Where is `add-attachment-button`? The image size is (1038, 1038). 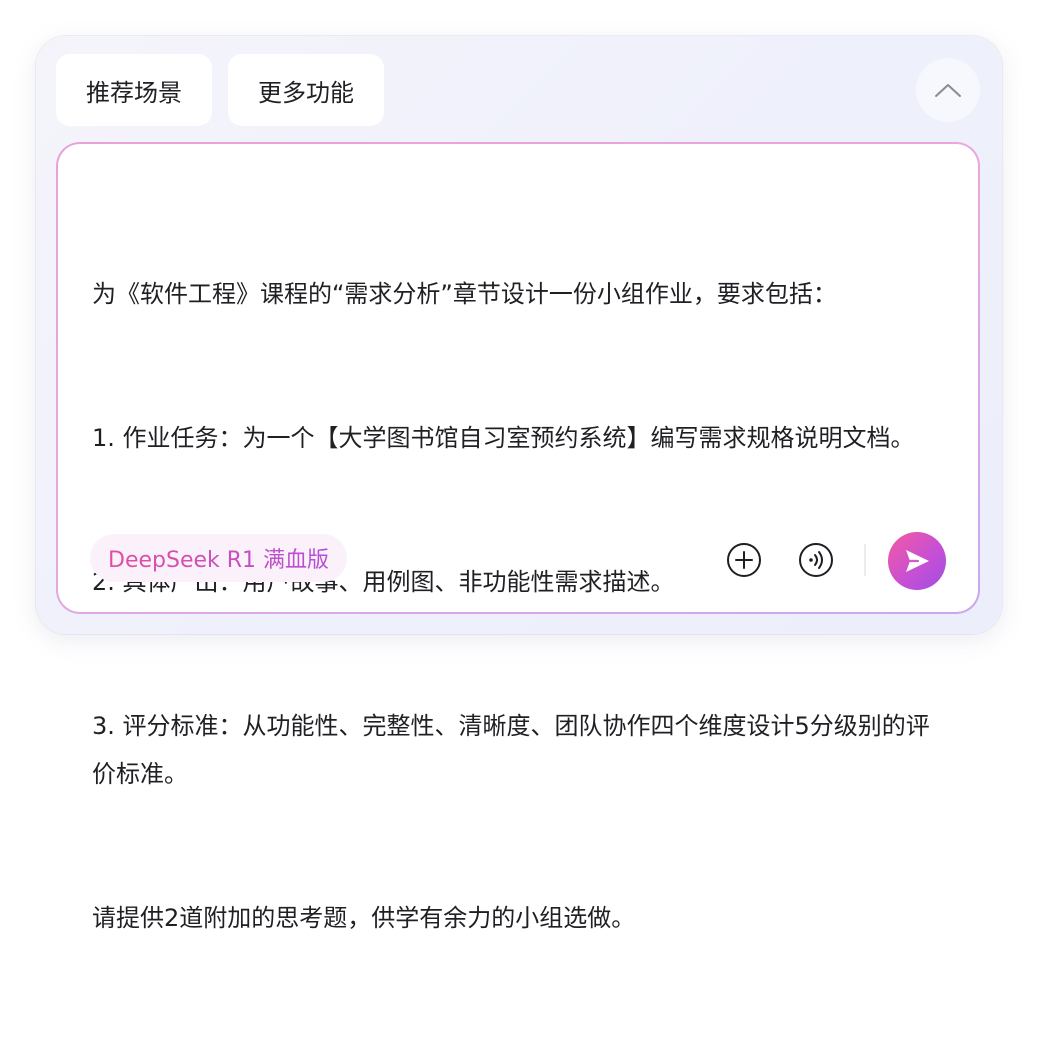 add-attachment-button is located at coordinates (744, 560).